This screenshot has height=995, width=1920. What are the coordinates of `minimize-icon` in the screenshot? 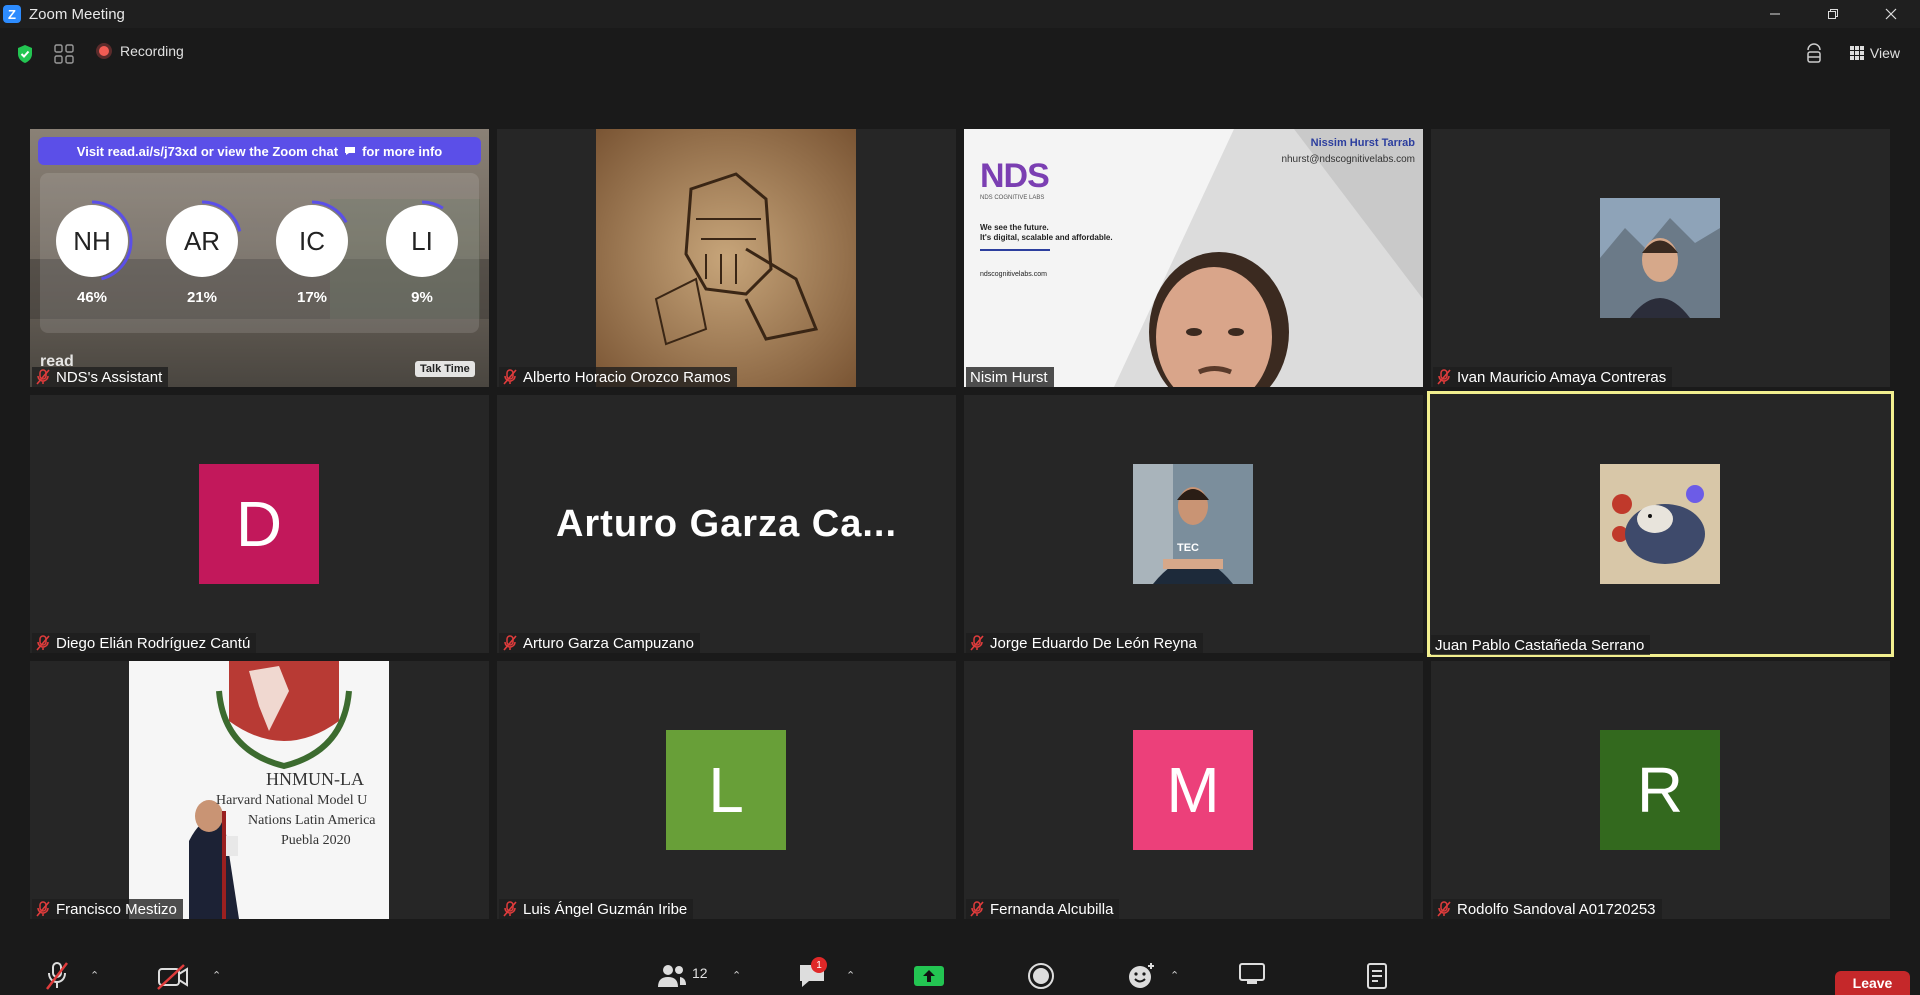 It's located at (1775, 14).